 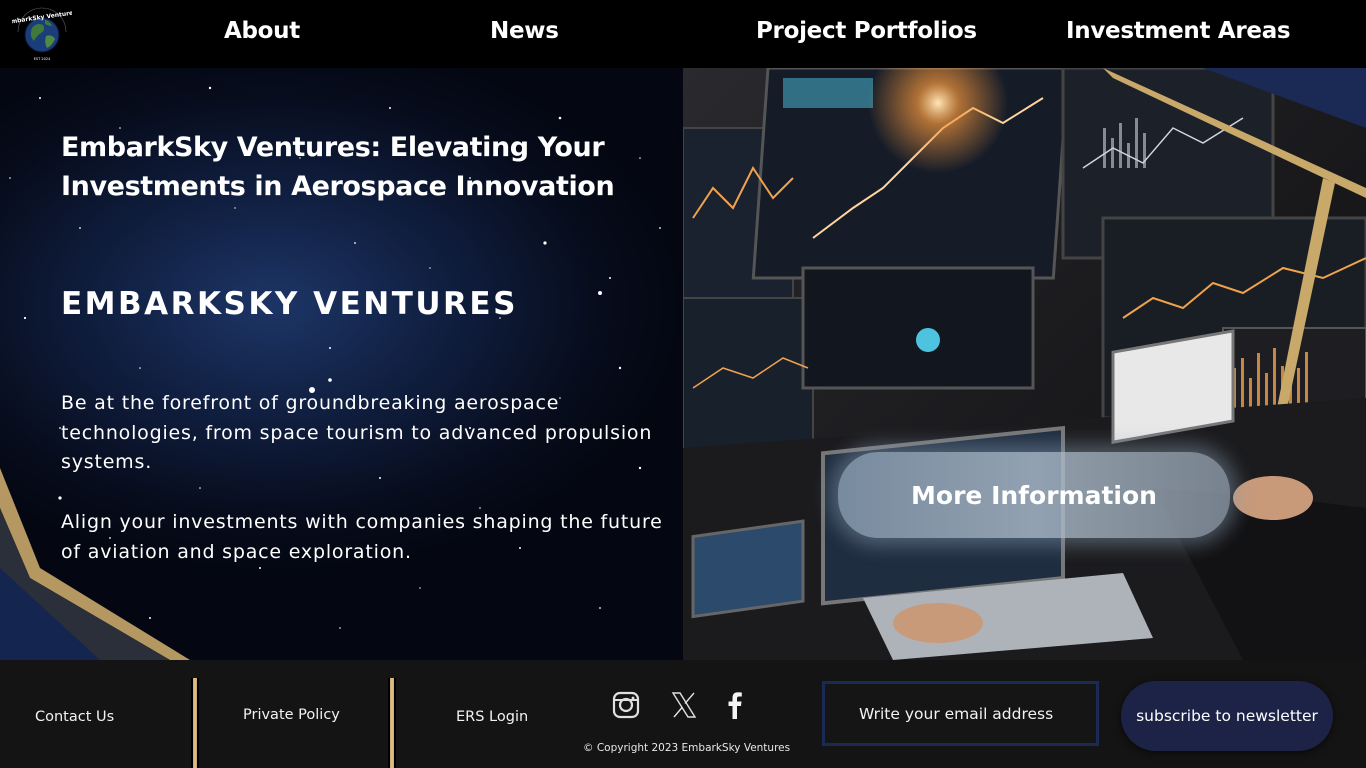 I want to click on footer-contact-us-link: Contact Us, so click(x=74, y=717).